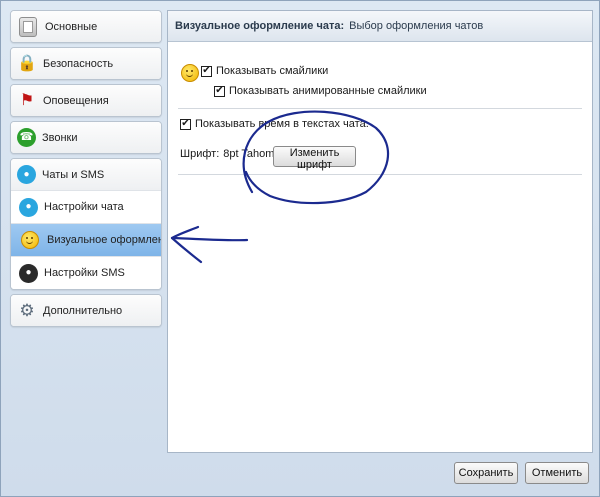  What do you see at coordinates (206, 71) in the screenshot?
I see `show-emoticons-checkbox: ✔` at bounding box center [206, 71].